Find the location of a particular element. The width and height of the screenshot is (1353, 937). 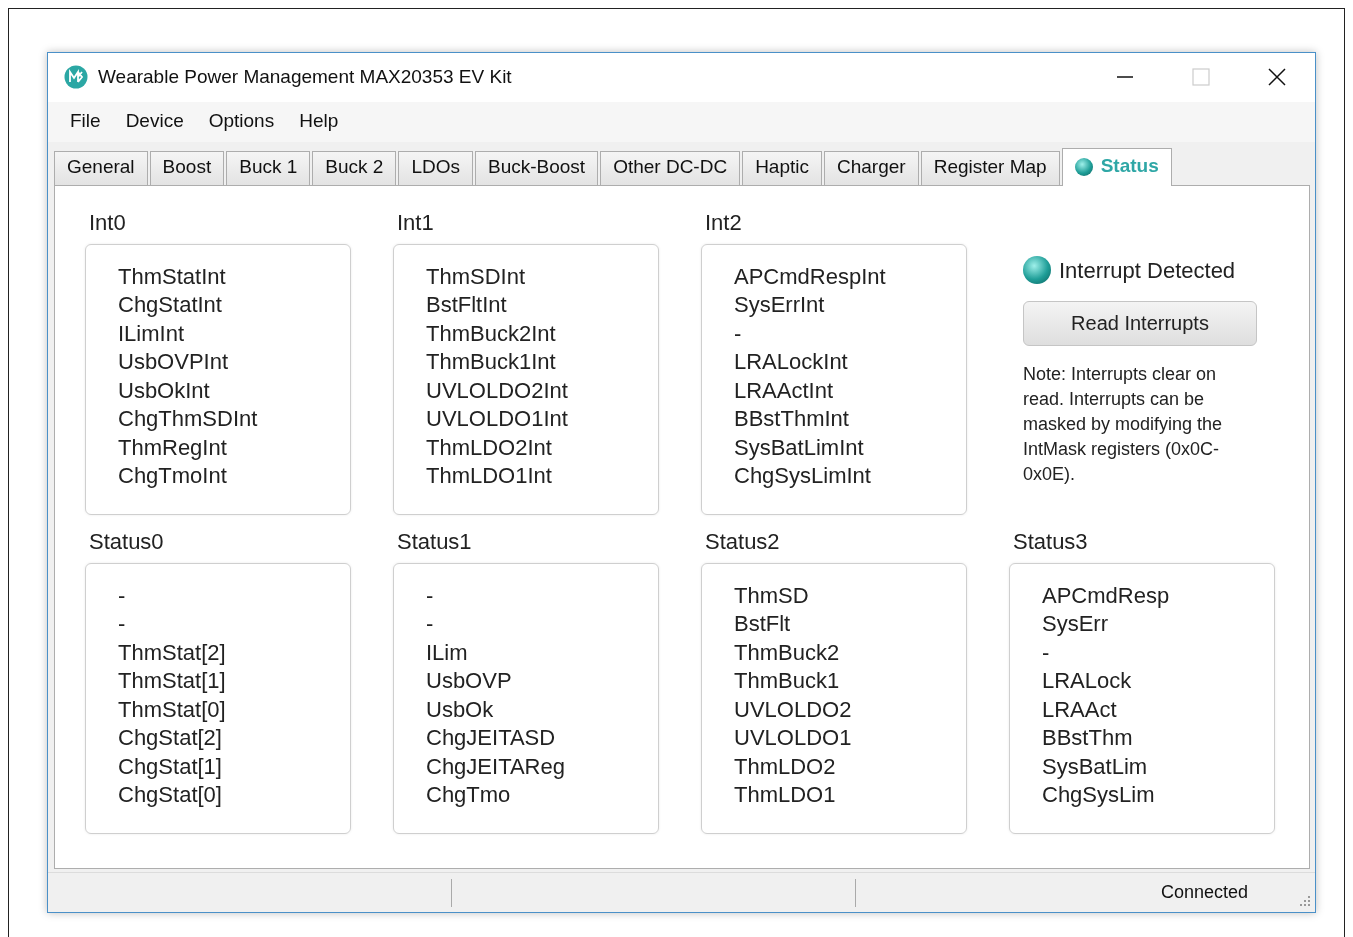

bit-label: BBstThm is located at coordinates (1088, 738).